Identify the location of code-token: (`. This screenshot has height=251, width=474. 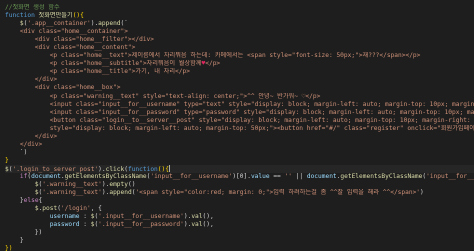
(124, 24).